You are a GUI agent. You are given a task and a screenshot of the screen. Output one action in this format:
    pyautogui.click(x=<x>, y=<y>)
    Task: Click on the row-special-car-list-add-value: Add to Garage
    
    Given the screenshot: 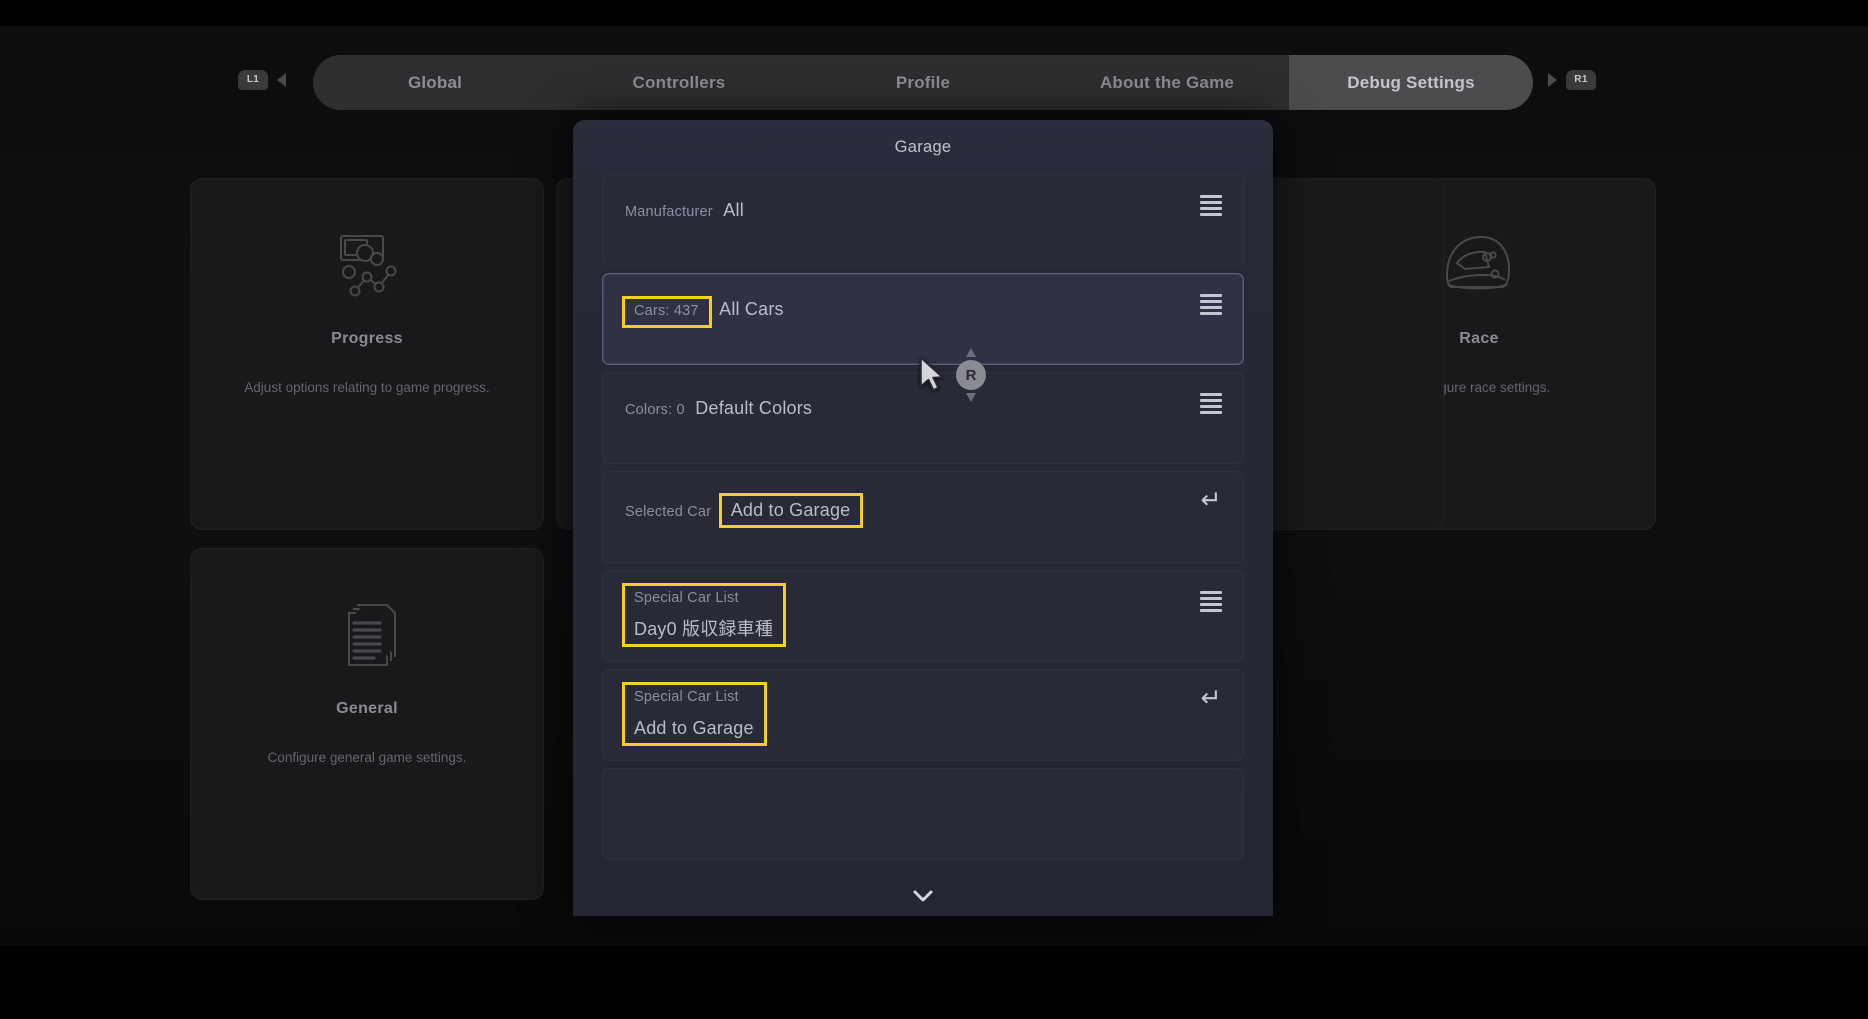 What is the action you would take?
    pyautogui.click(x=694, y=727)
    